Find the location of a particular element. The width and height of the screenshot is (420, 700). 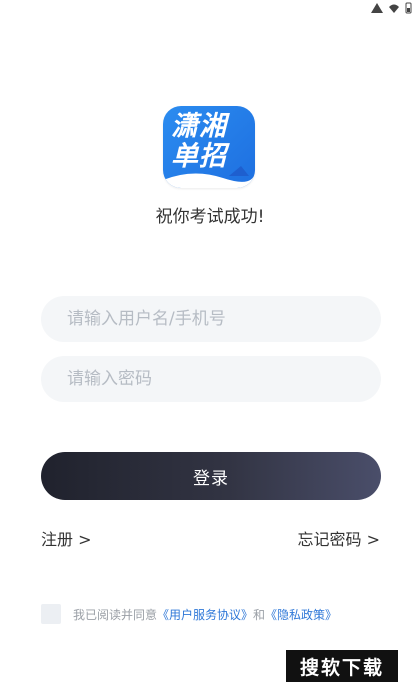

wifi-icon is located at coordinates (394, 8).